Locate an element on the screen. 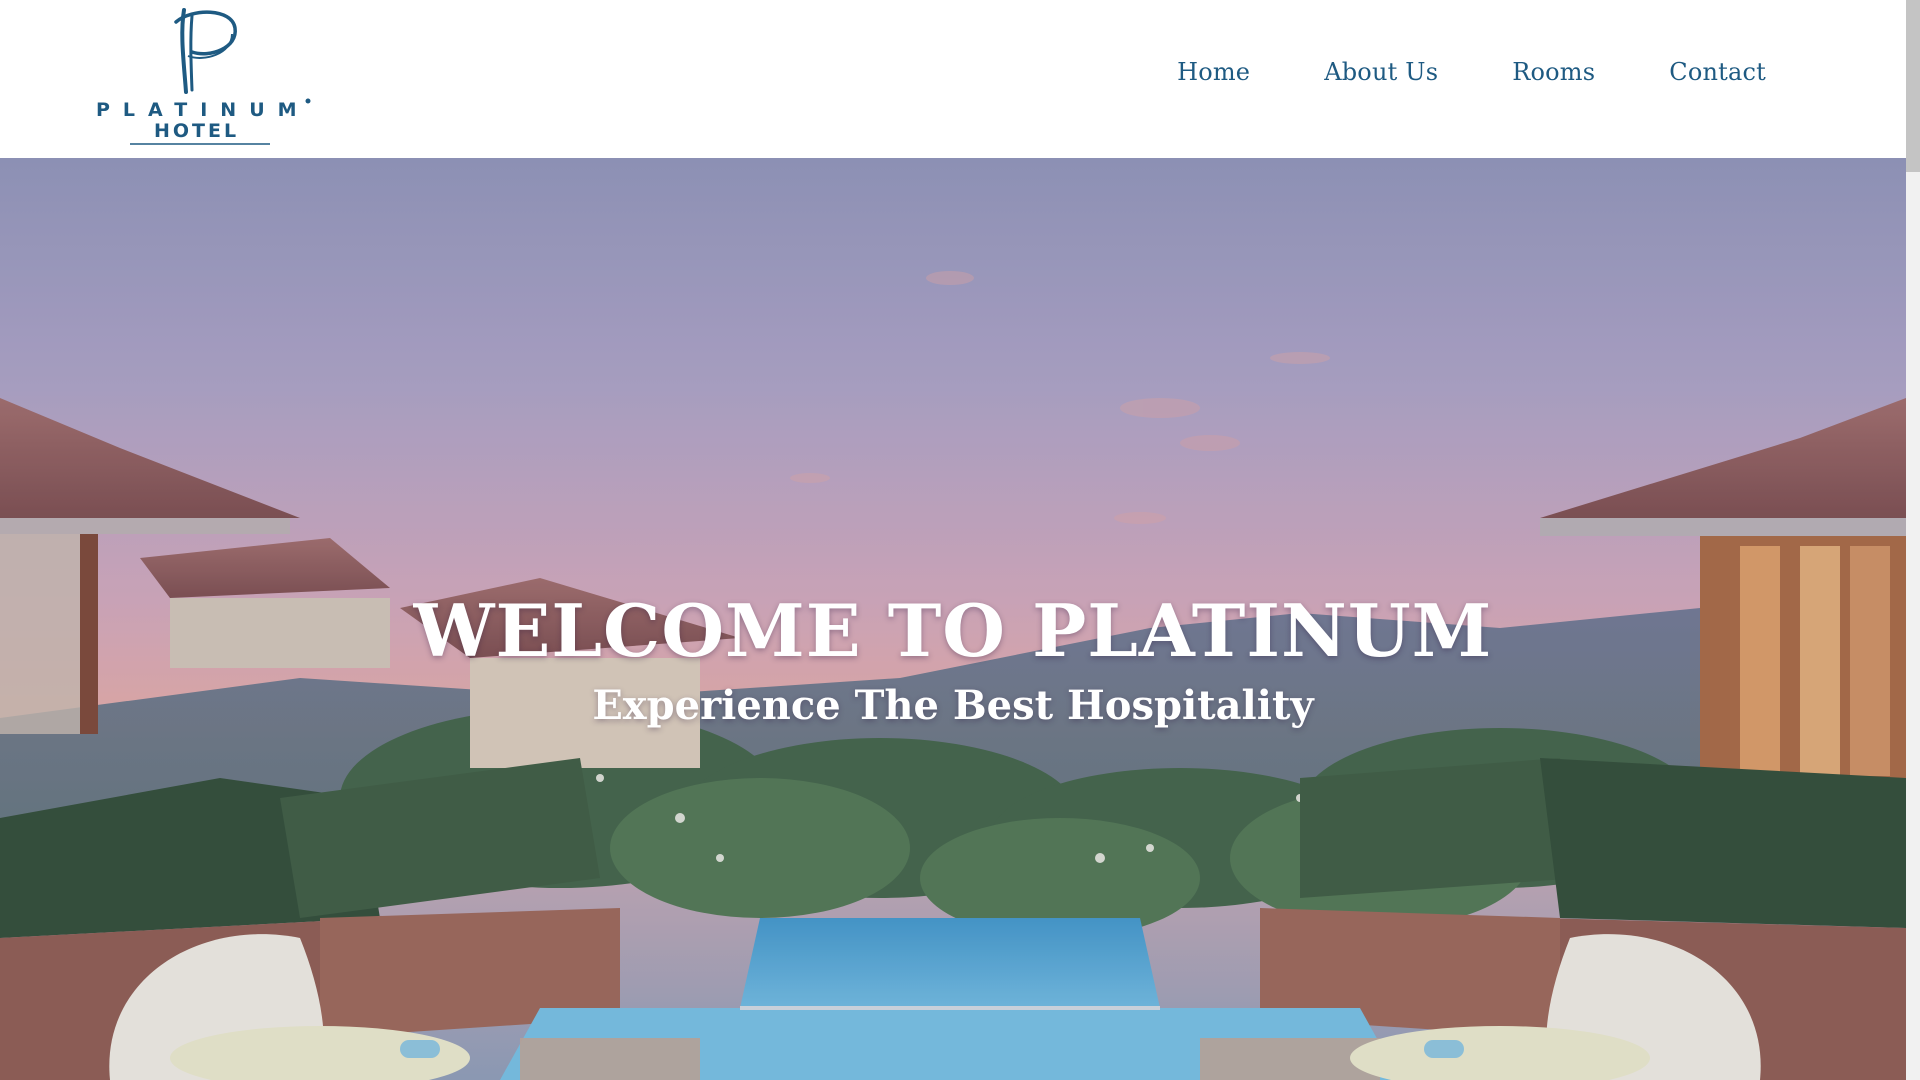 The width and height of the screenshot is (1920, 1080). main-nav: Home About Us Rooms Contact is located at coordinates (1471, 72).